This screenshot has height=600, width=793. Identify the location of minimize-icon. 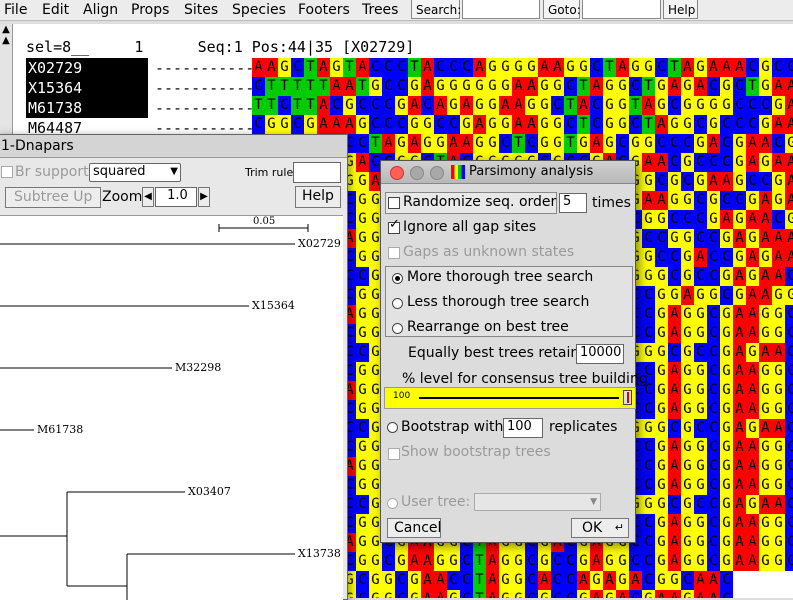
(417, 173).